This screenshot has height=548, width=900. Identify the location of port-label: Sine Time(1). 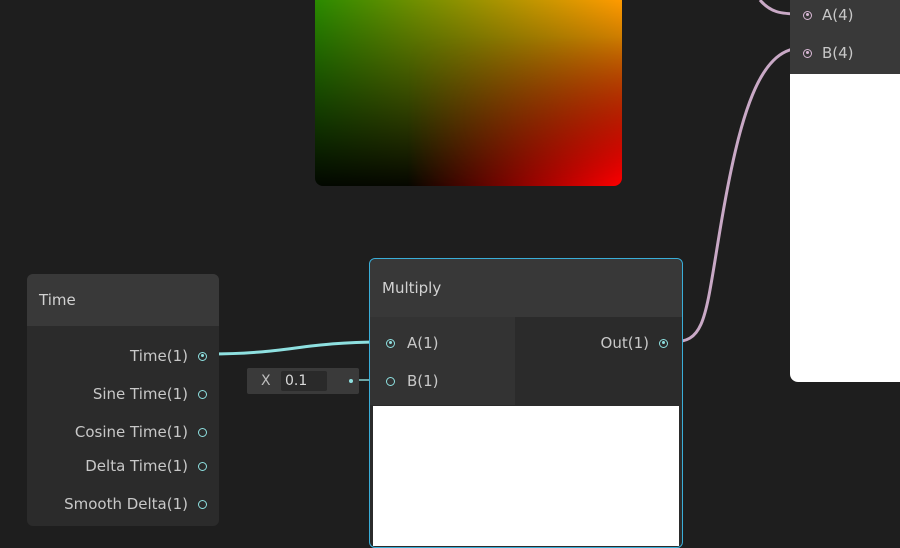
(140, 394).